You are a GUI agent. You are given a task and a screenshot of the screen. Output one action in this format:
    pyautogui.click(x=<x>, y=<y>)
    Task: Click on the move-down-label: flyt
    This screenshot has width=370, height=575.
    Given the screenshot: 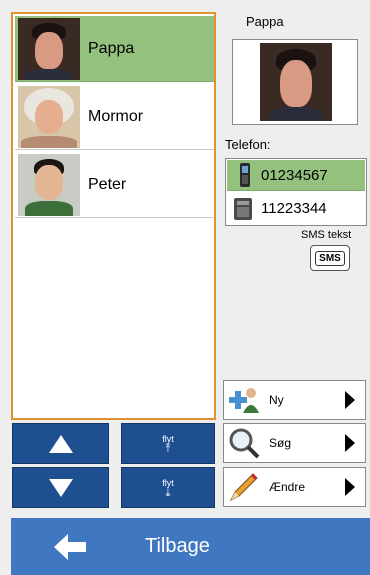 What is the action you would take?
    pyautogui.click(x=168, y=482)
    